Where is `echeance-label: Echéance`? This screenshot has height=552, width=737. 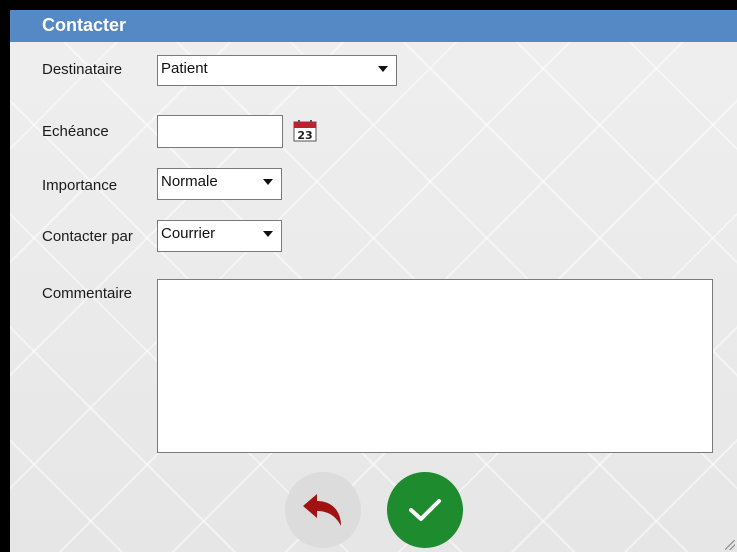
echeance-label: Echéance is located at coordinates (75, 131).